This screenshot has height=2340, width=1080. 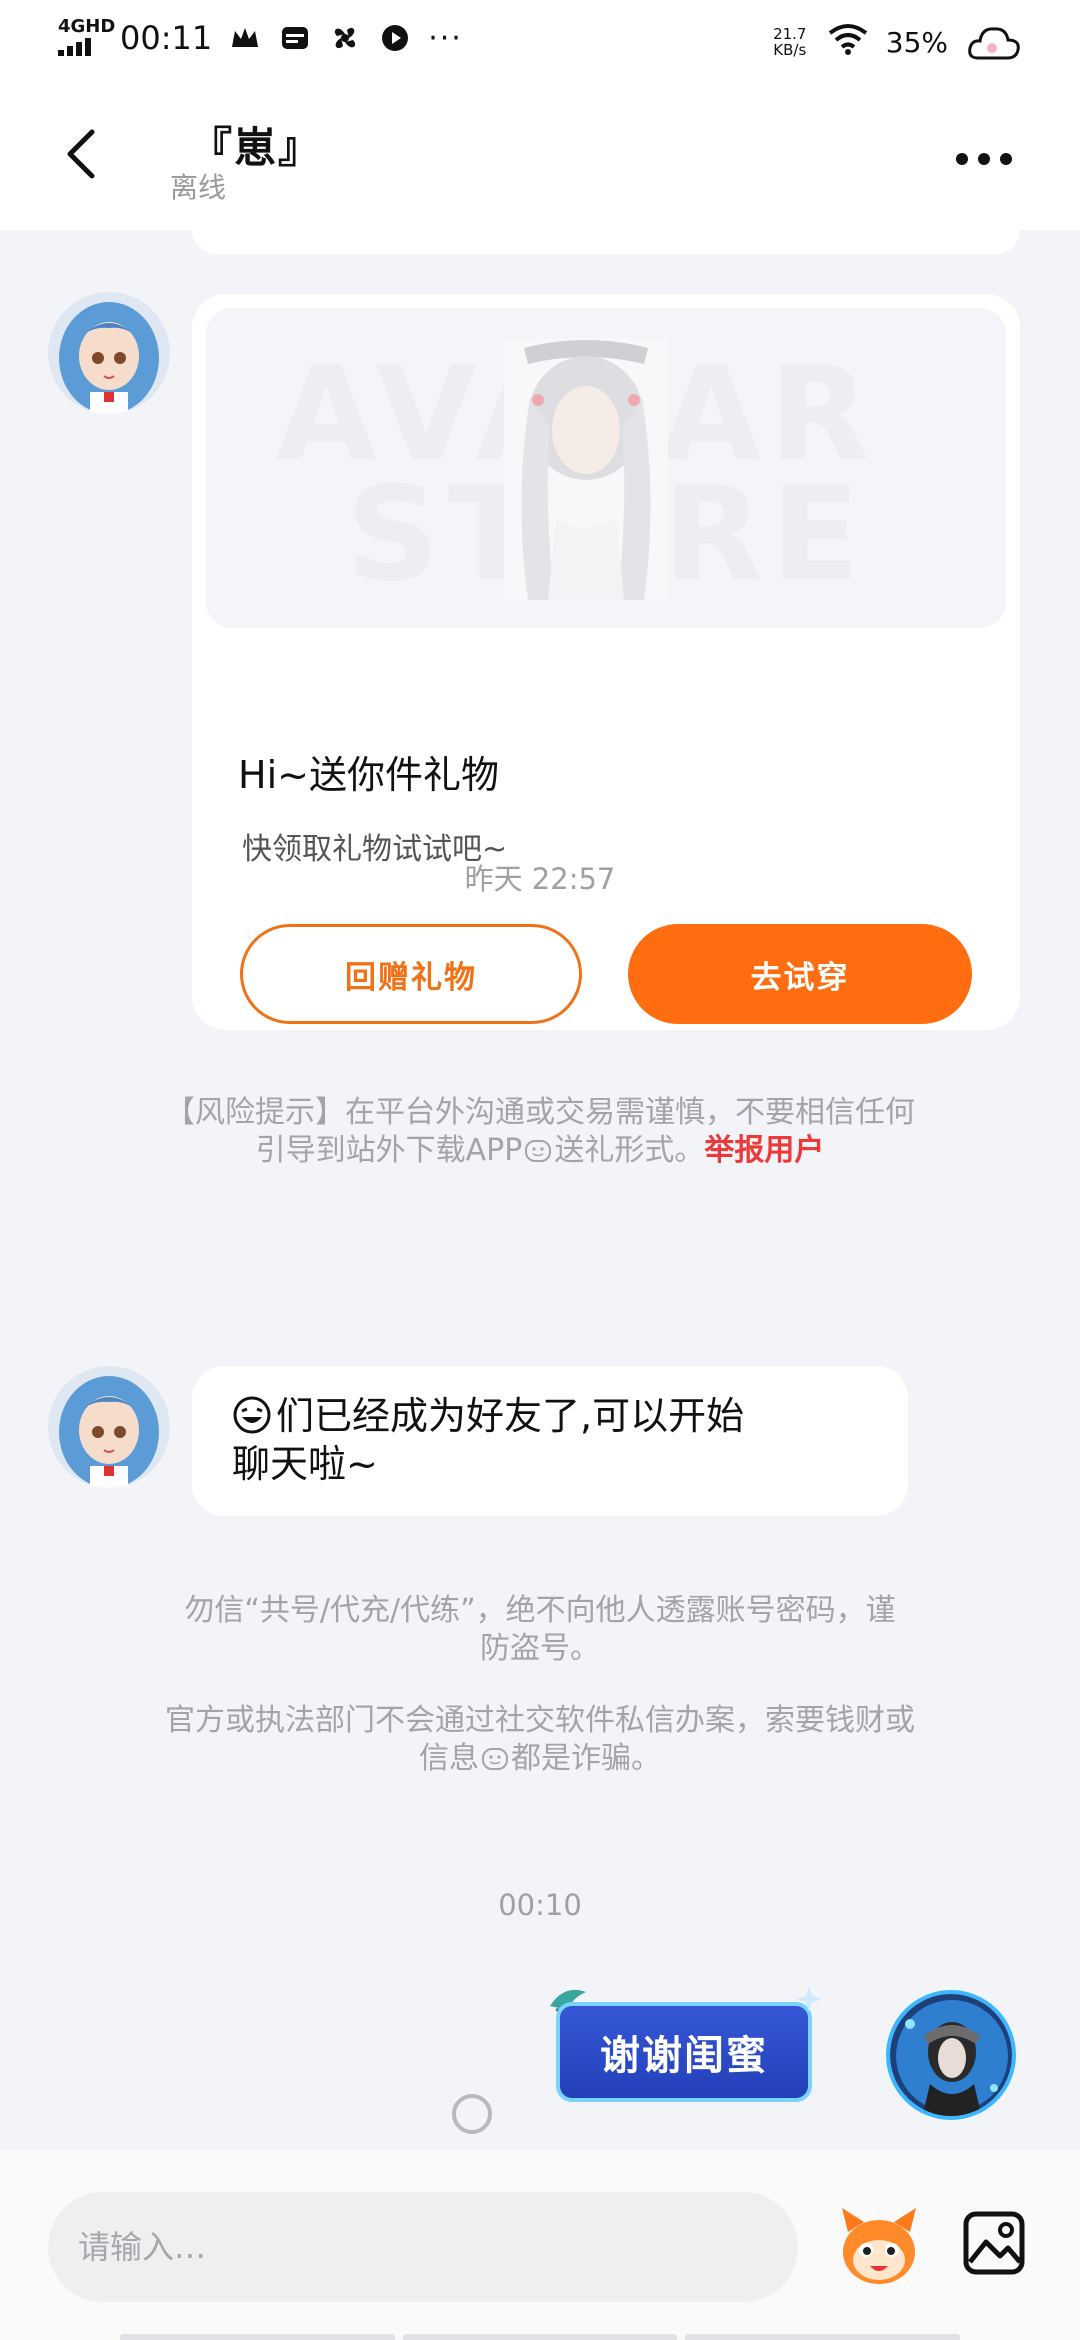 What do you see at coordinates (166, 38) in the screenshot?
I see `status-time: 00:11` at bounding box center [166, 38].